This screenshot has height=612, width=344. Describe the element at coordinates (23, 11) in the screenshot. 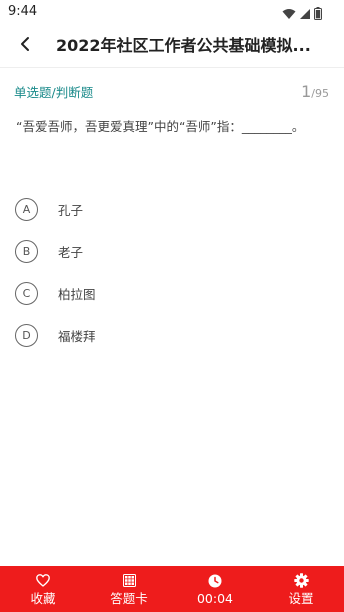

I see `status-time: 9:44` at that location.